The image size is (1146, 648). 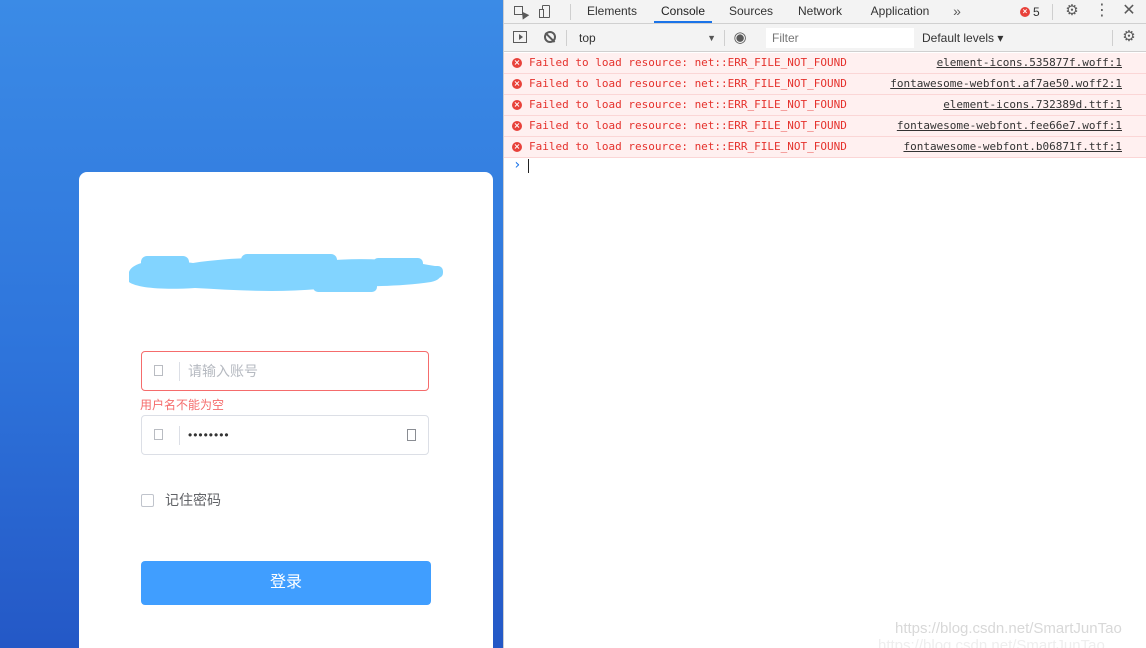 What do you see at coordinates (182, 405) in the screenshot?
I see `username-error-message: 用户名不能为空` at bounding box center [182, 405].